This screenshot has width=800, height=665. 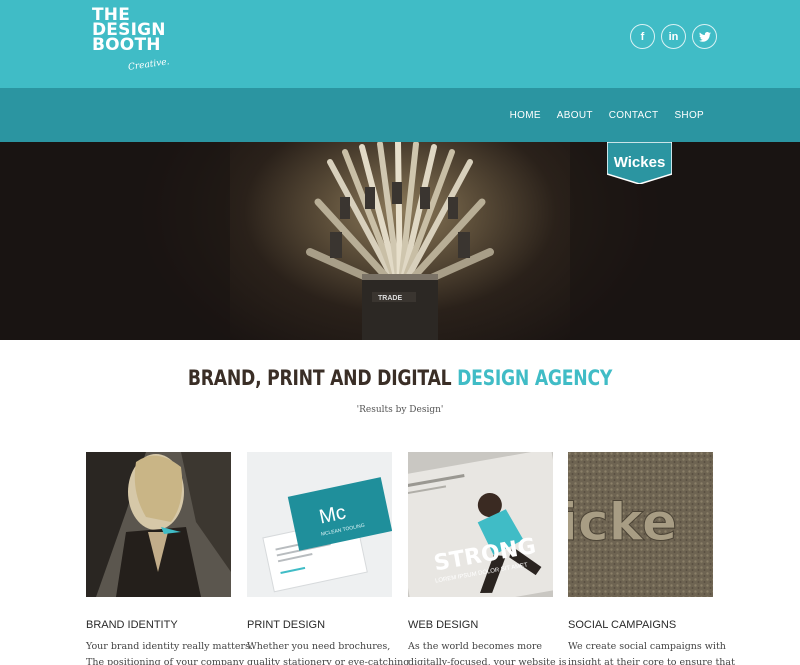 What do you see at coordinates (480, 625) in the screenshot?
I see `service-title: WEB DESIGN` at bounding box center [480, 625].